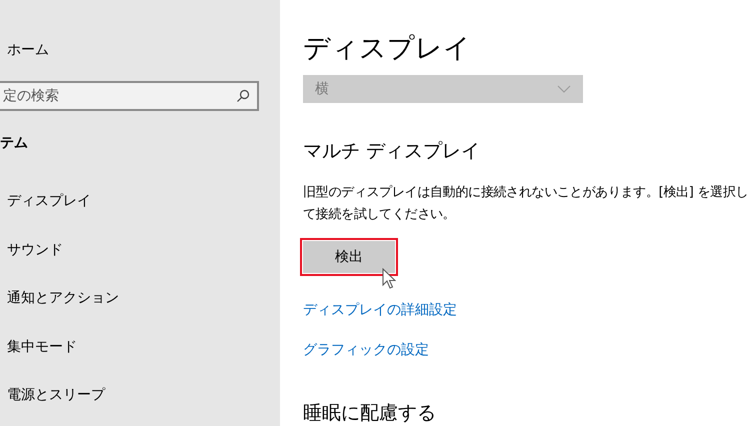 The height and width of the screenshot is (426, 756). Describe the element at coordinates (366, 350) in the screenshot. I see `settings-link: グラフィックの設定` at that location.